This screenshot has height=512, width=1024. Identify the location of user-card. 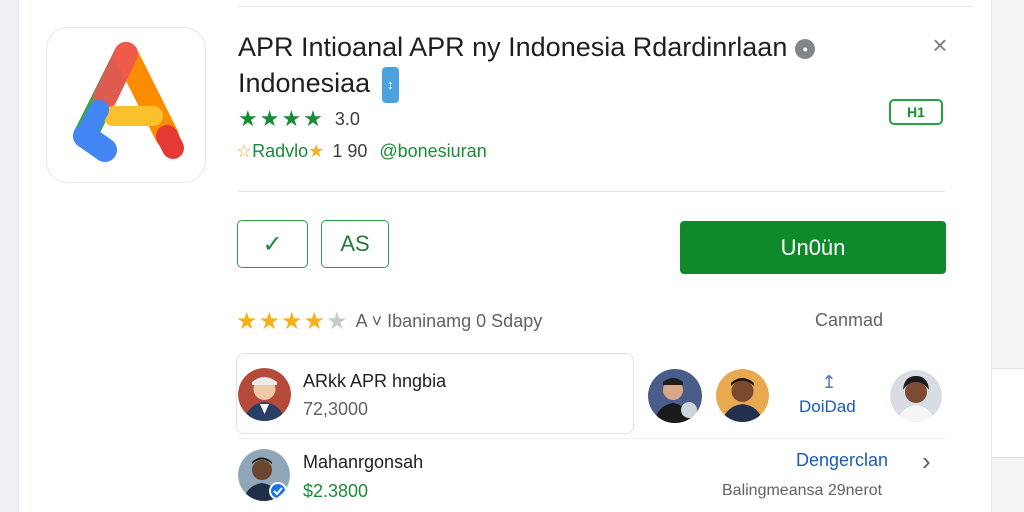
(435, 393).